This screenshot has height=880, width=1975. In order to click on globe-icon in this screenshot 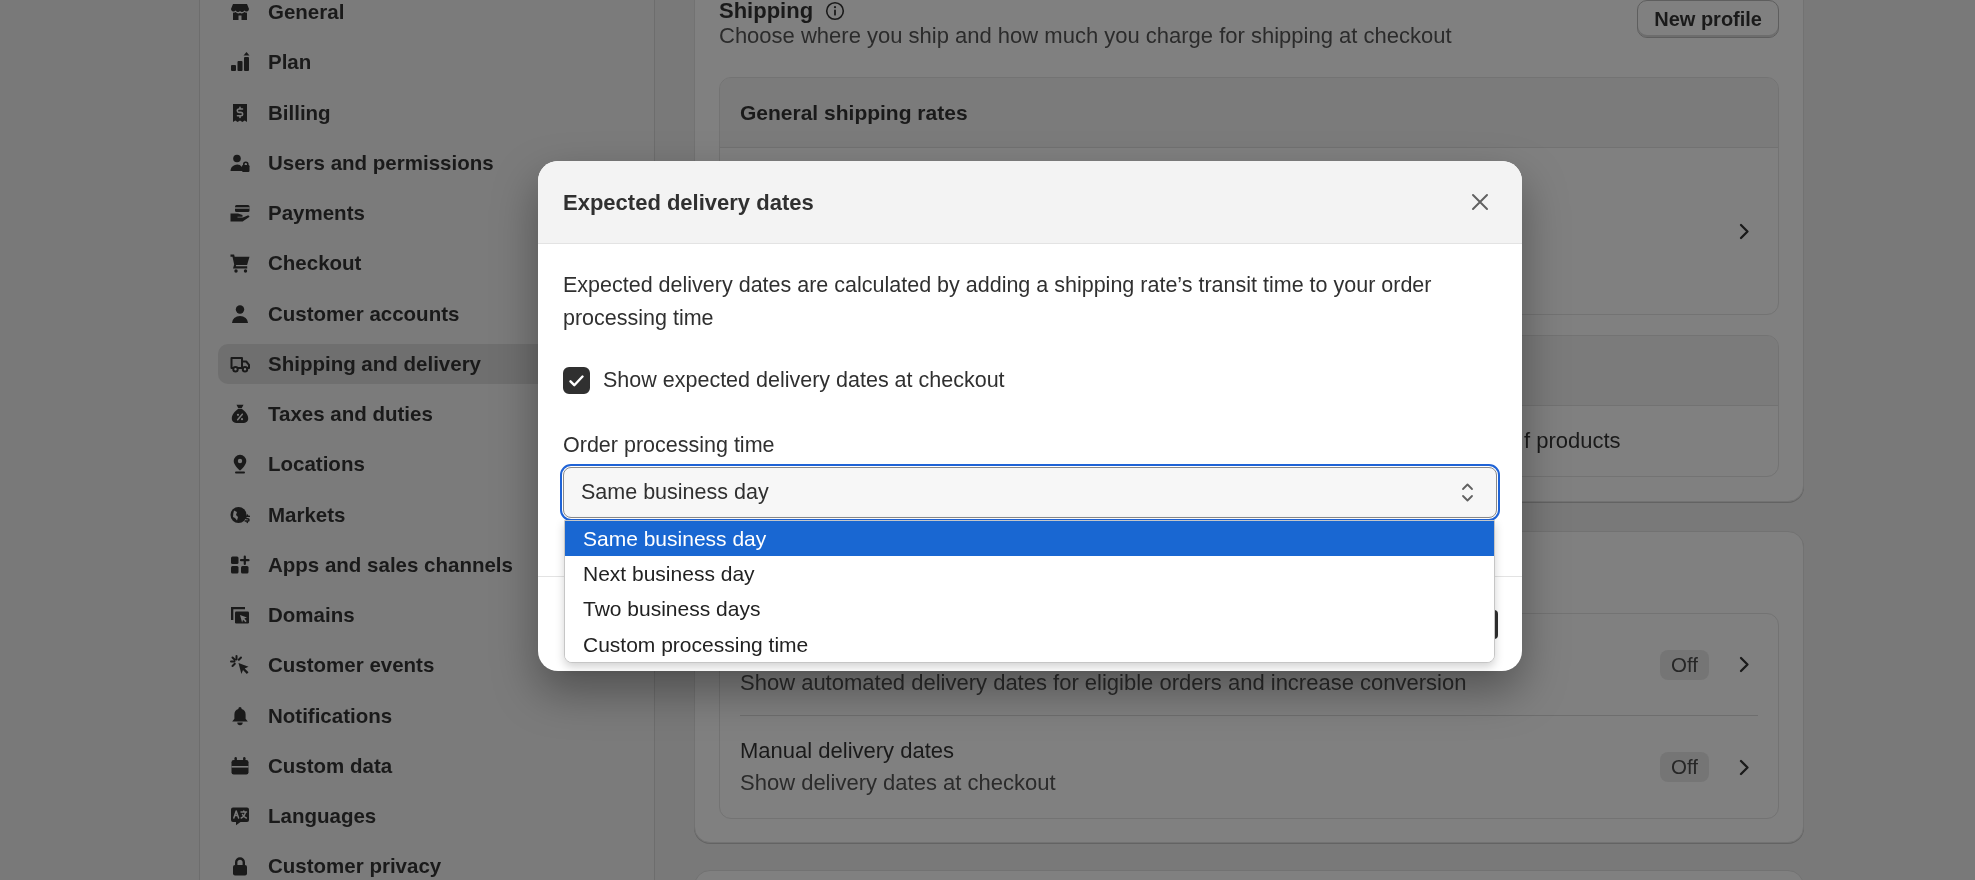, I will do `click(240, 514)`.